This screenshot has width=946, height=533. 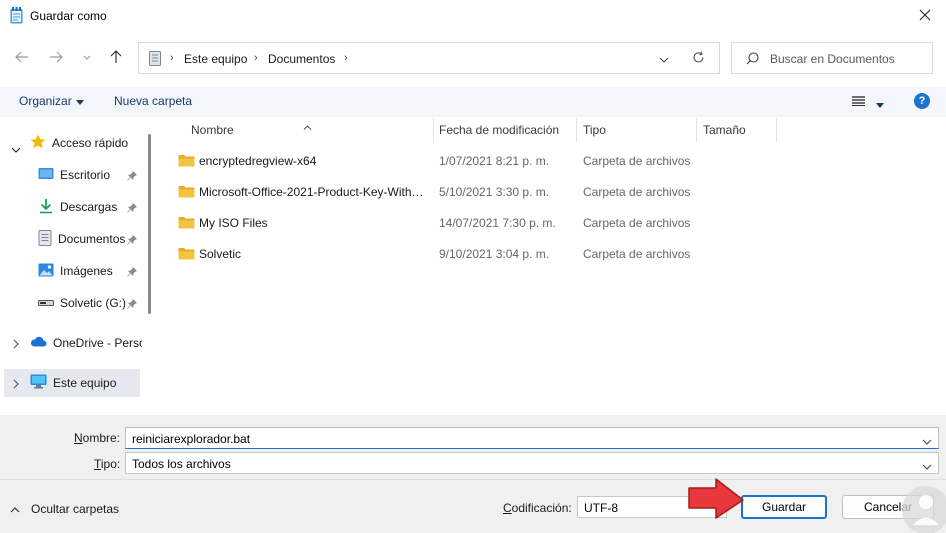 What do you see at coordinates (191, 439) in the screenshot?
I see `file-name-value: reiniciarexplorador.bat` at bounding box center [191, 439].